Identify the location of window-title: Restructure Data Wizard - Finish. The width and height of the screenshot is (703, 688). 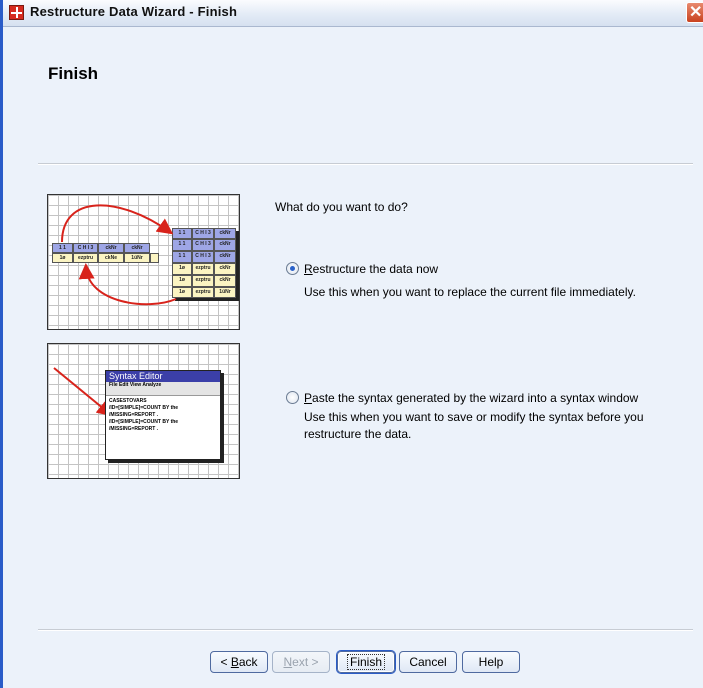
(134, 11).